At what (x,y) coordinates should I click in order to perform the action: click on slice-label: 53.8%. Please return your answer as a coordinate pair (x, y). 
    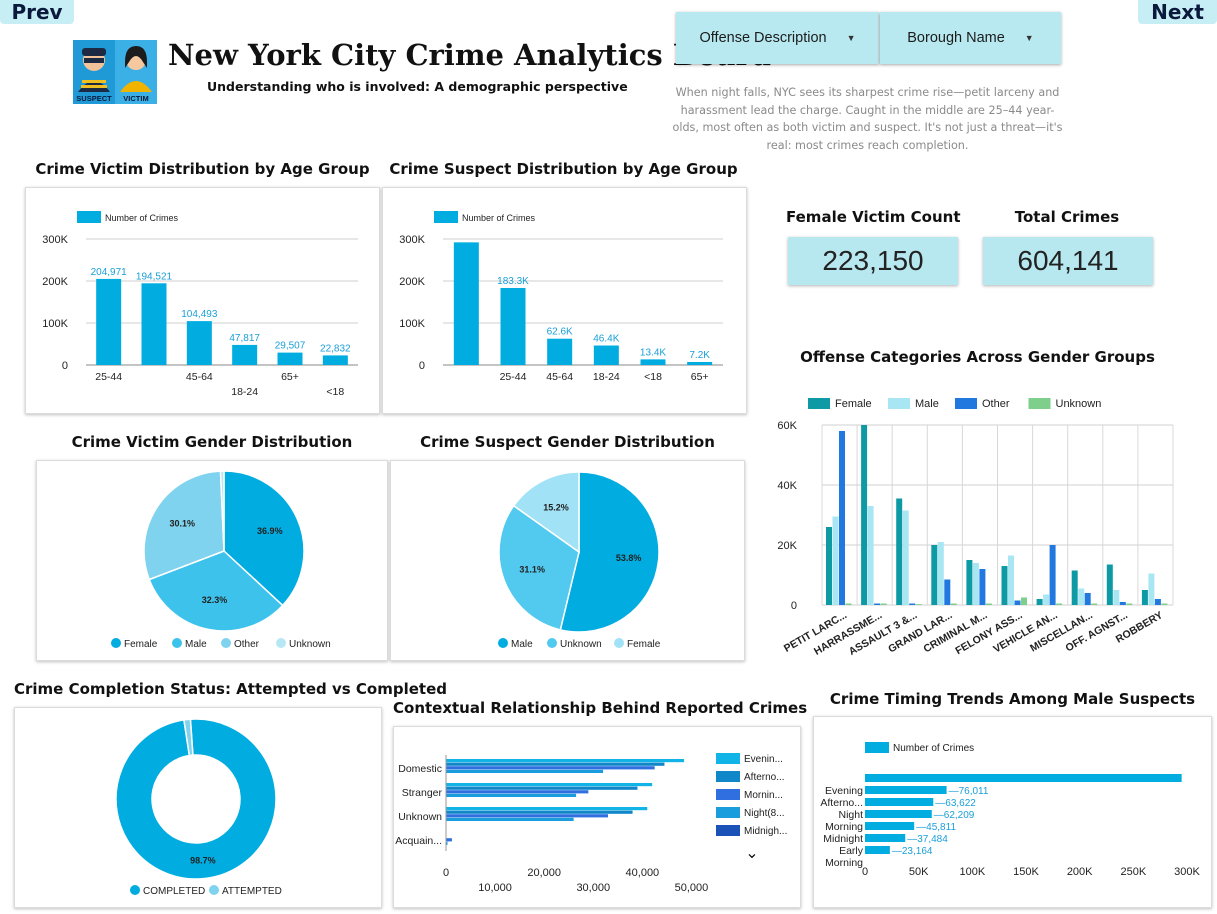
    Looking at the image, I should click on (629, 558).